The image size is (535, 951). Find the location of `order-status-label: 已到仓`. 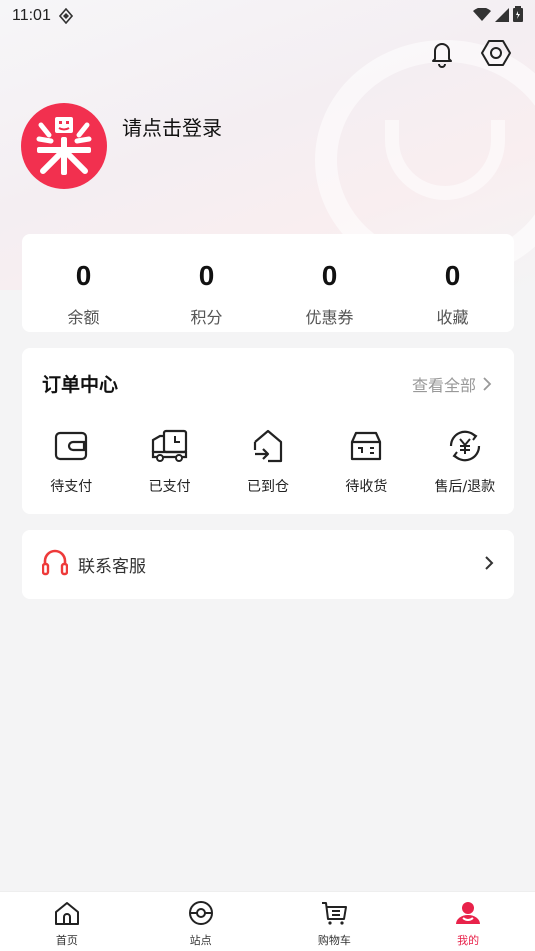

order-status-label: 已到仓 is located at coordinates (268, 487).